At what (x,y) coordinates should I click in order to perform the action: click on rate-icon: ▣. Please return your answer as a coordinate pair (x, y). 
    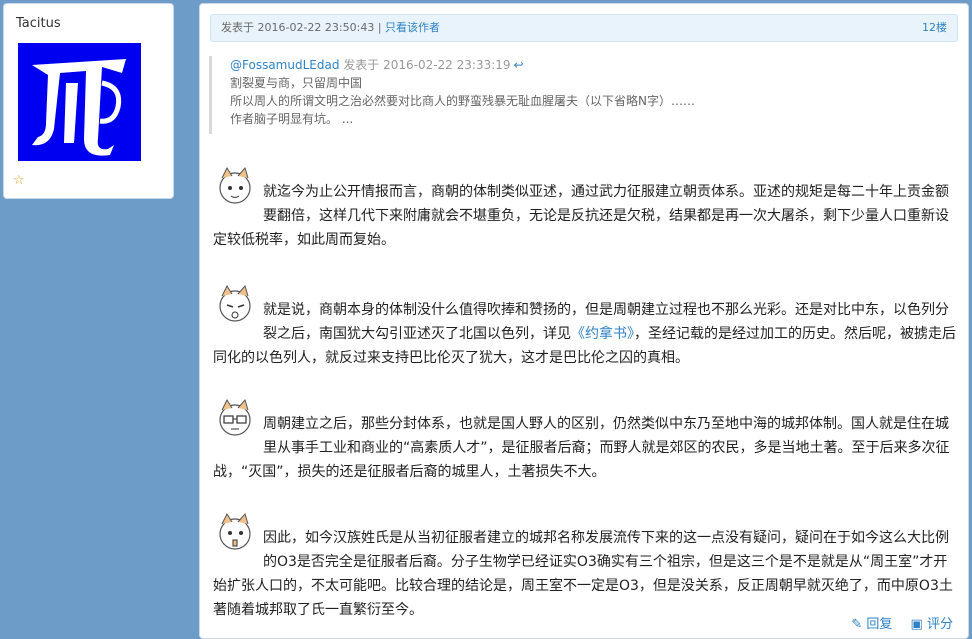
    Looking at the image, I should click on (916, 624).